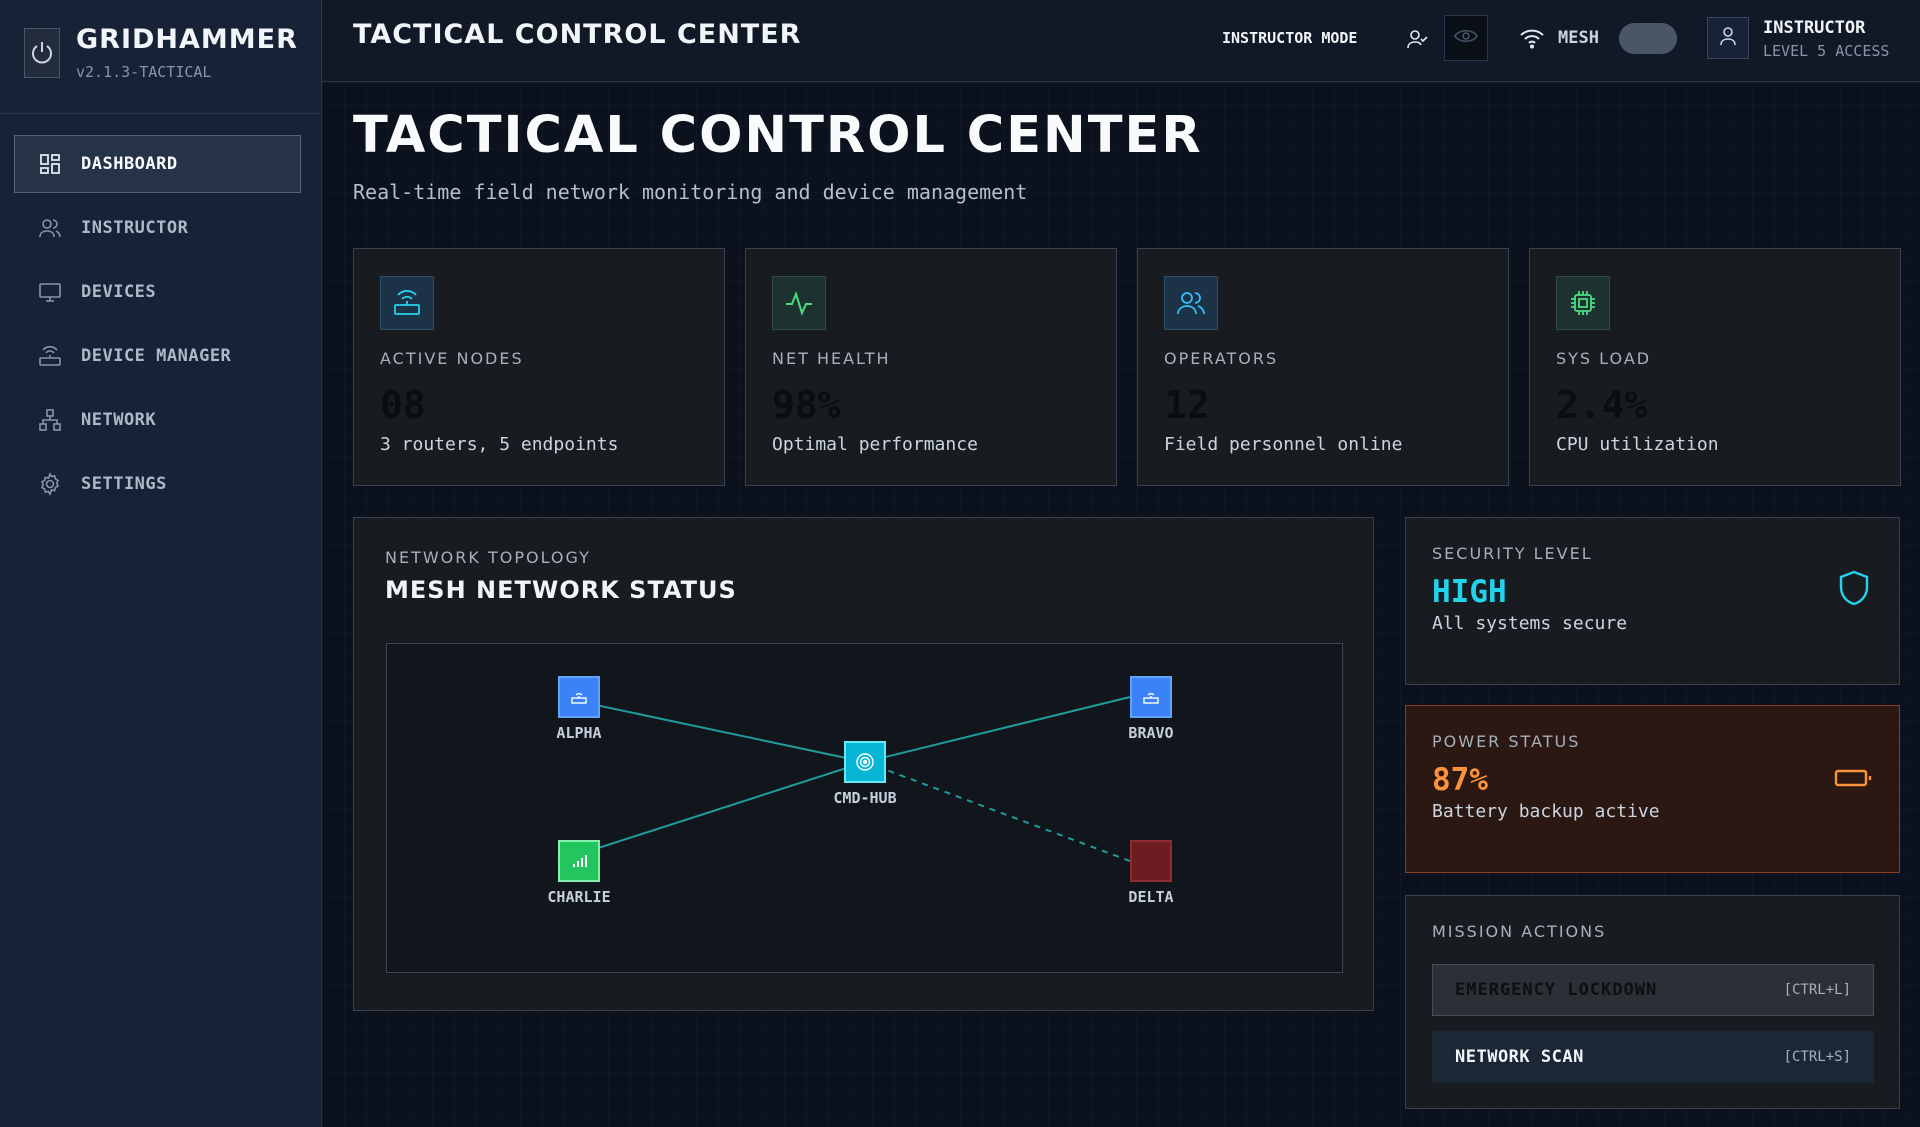 This screenshot has width=1920, height=1127. I want to click on gear-icon, so click(50, 484).